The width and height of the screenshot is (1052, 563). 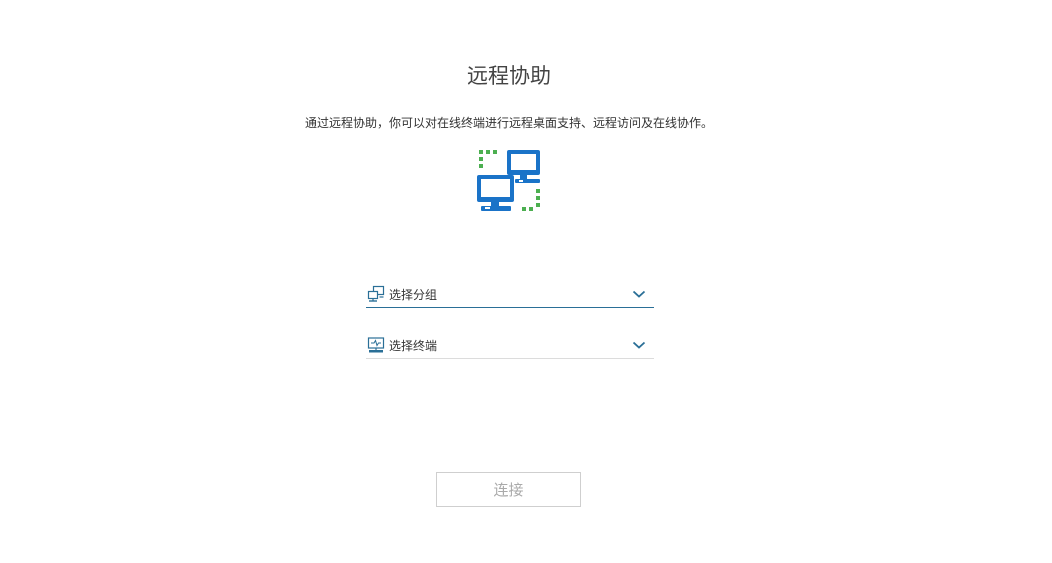 I want to click on group-network-icon, so click(x=376, y=293).